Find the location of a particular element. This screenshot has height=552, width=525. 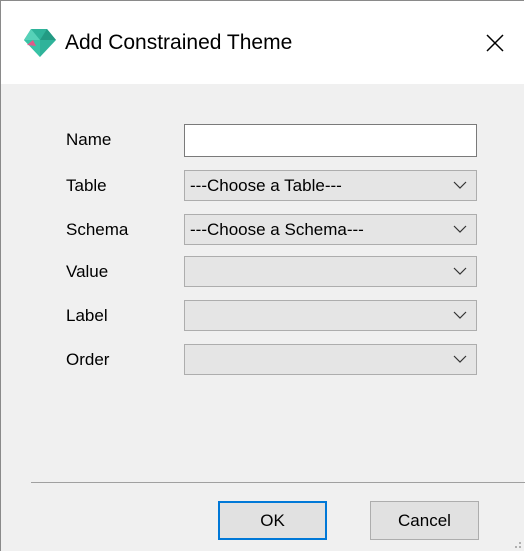

resize-grip-icon is located at coordinates (516, 543).